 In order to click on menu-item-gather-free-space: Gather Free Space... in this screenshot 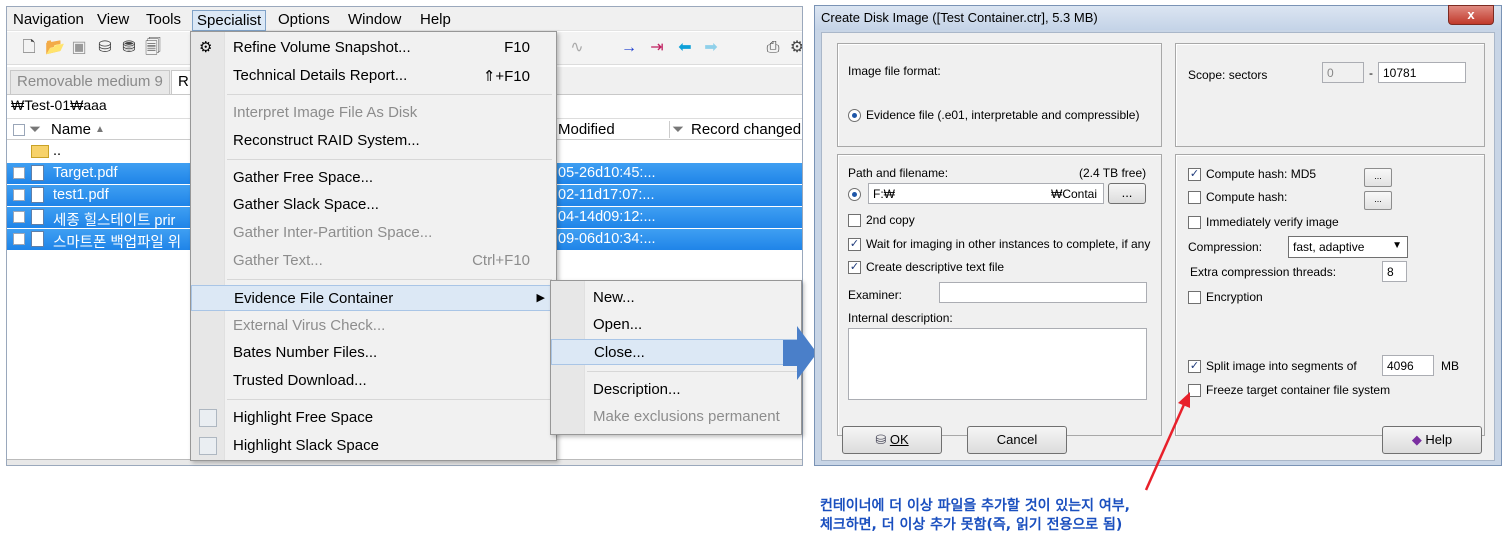, I will do `click(373, 178)`.